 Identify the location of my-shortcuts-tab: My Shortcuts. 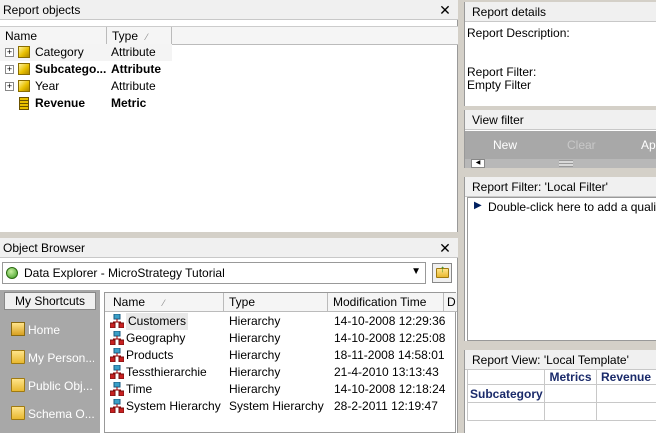
(50, 301).